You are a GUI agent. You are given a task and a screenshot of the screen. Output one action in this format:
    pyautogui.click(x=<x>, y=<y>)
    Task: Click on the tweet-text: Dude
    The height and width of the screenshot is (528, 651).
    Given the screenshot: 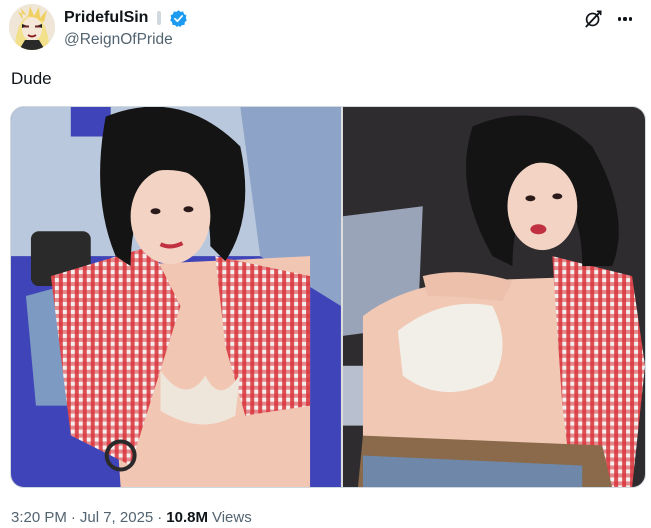 What is the action you would take?
    pyautogui.click(x=31, y=78)
    